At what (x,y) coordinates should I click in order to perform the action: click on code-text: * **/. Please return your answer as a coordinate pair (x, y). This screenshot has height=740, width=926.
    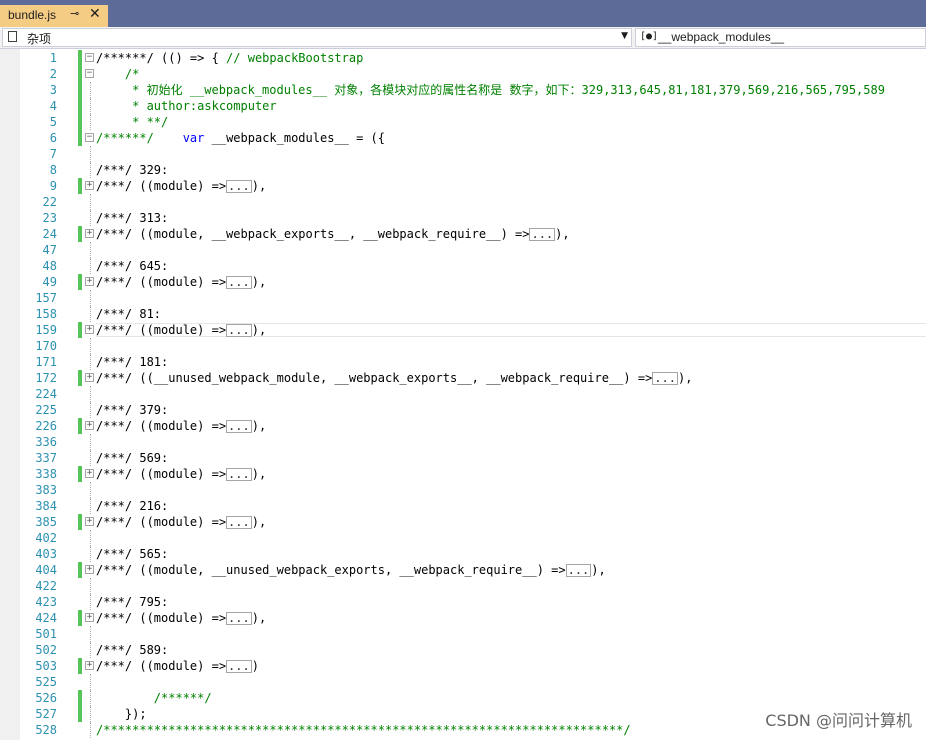
    Looking at the image, I should click on (132, 122).